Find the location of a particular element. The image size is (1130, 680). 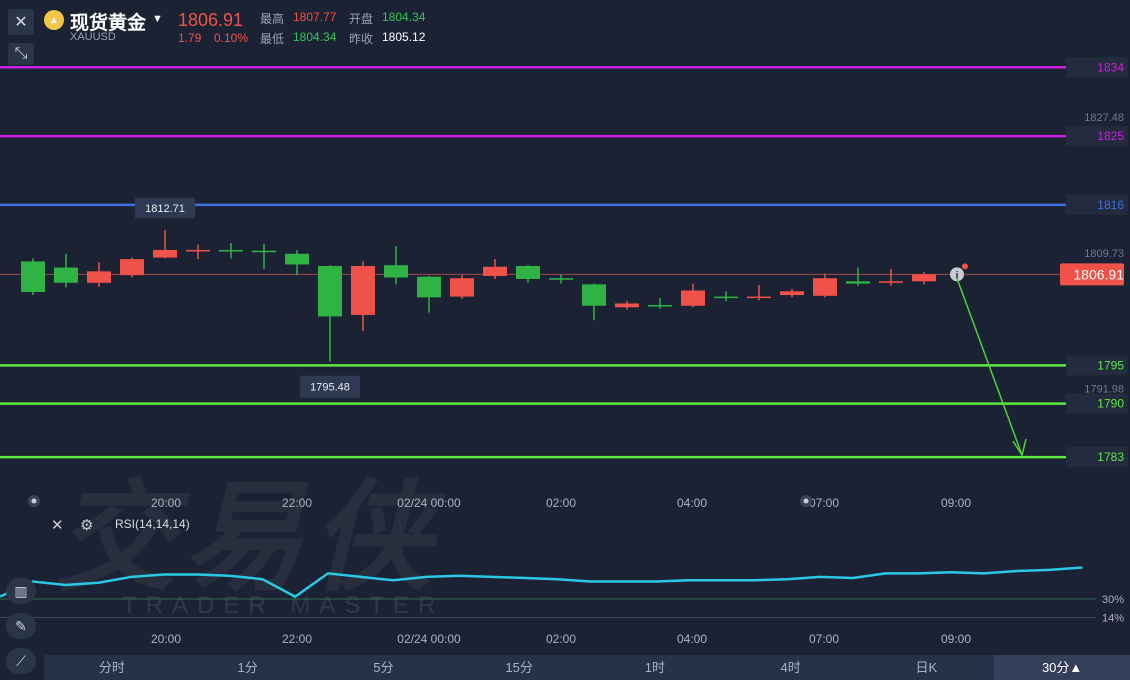

price-change: 1.79 is located at coordinates (190, 38).